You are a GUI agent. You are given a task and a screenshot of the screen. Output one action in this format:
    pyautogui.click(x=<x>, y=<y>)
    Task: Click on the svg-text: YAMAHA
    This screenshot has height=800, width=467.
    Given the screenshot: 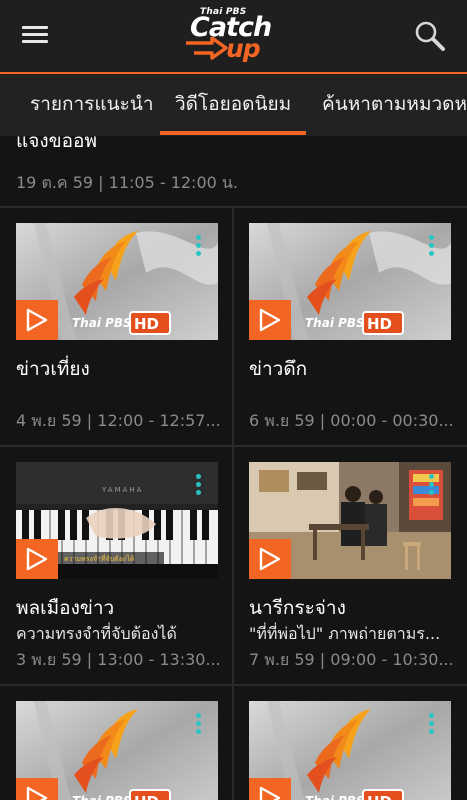 What is the action you would take?
    pyautogui.click(x=122, y=490)
    